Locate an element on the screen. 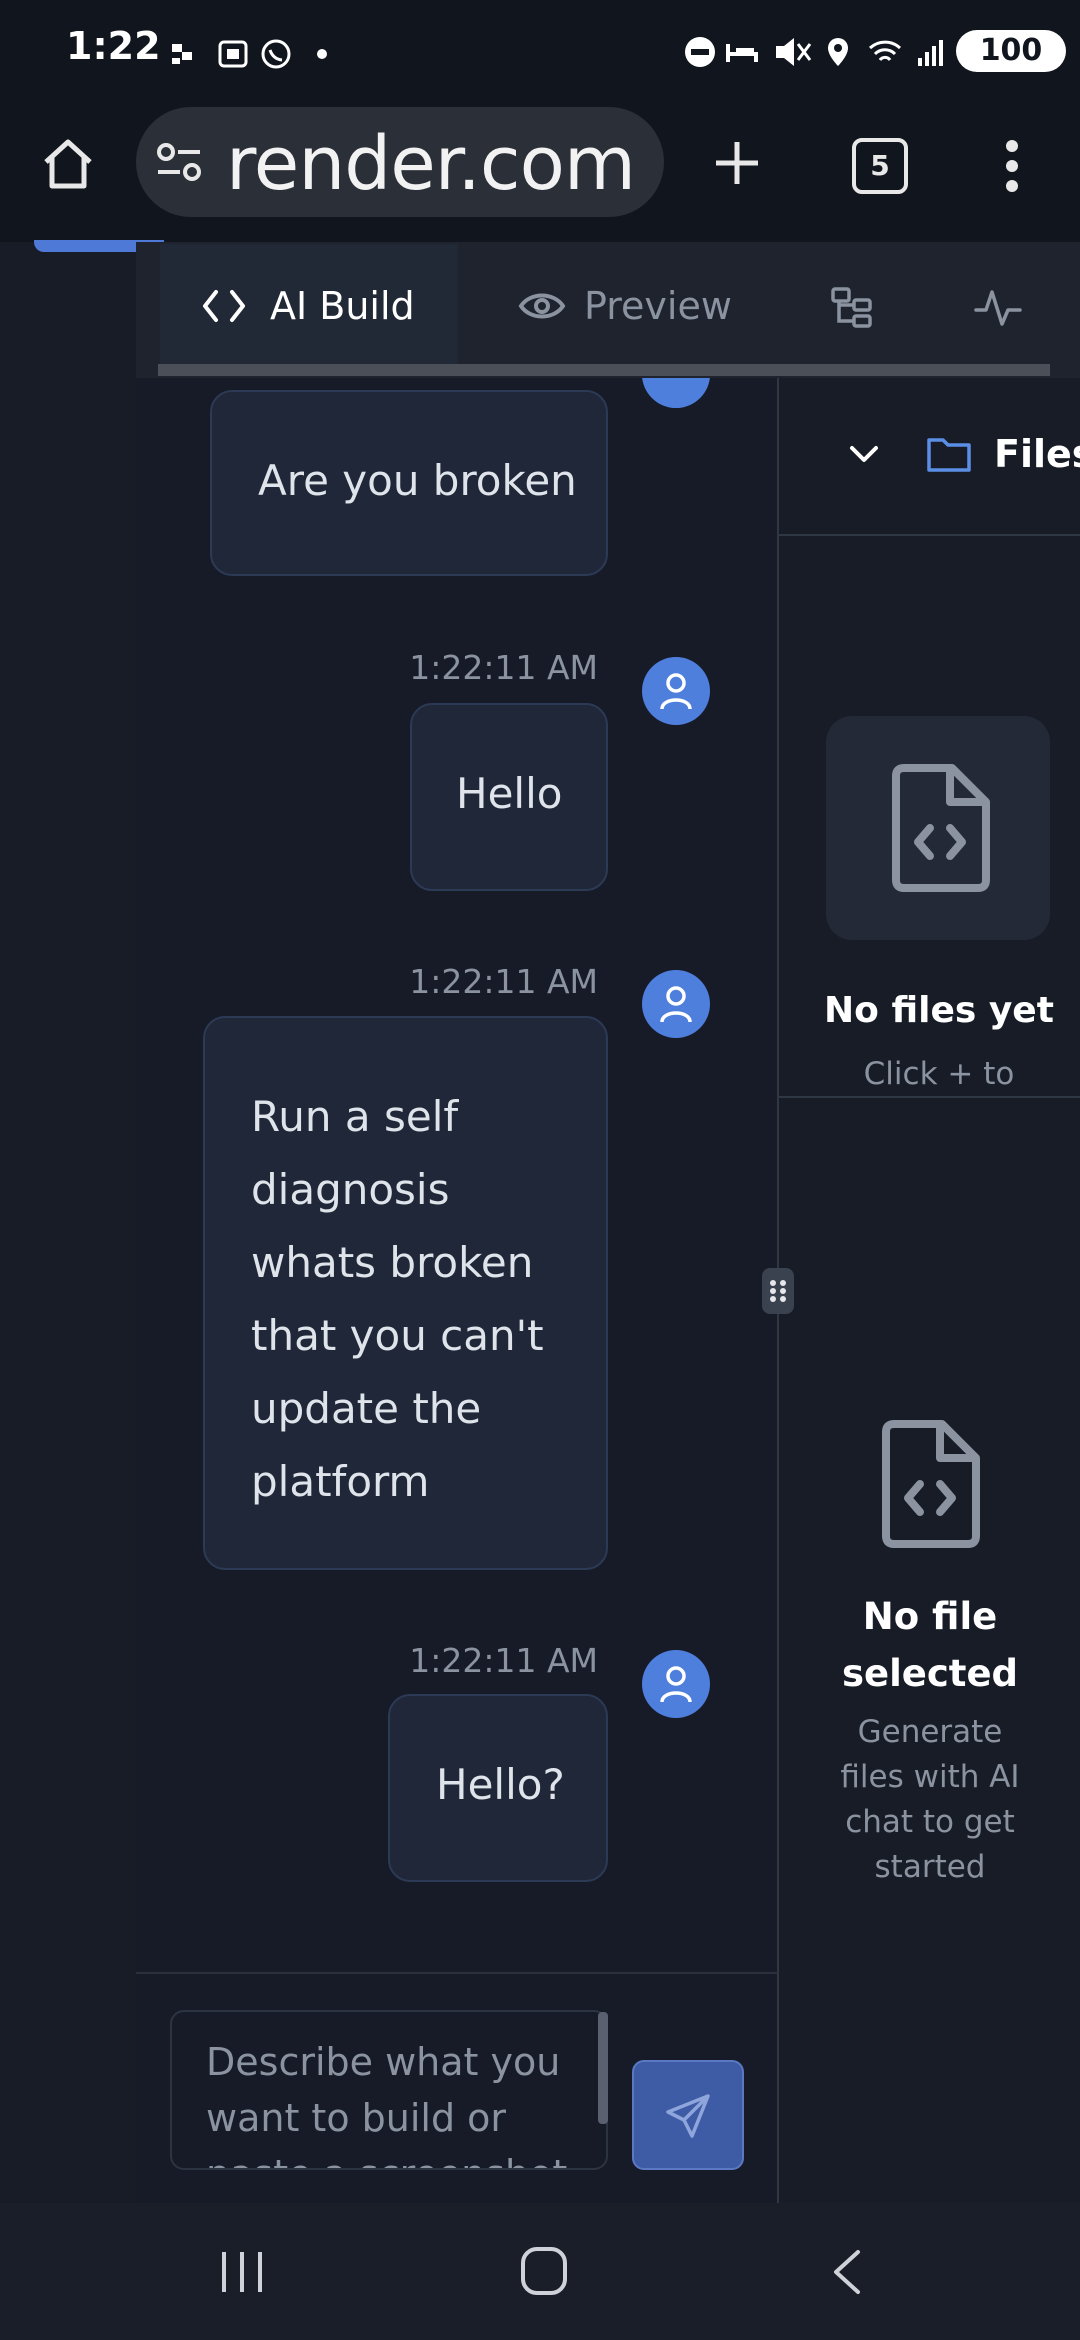 The height and width of the screenshot is (2340, 1080). tabs-icon: 5 is located at coordinates (880, 166).